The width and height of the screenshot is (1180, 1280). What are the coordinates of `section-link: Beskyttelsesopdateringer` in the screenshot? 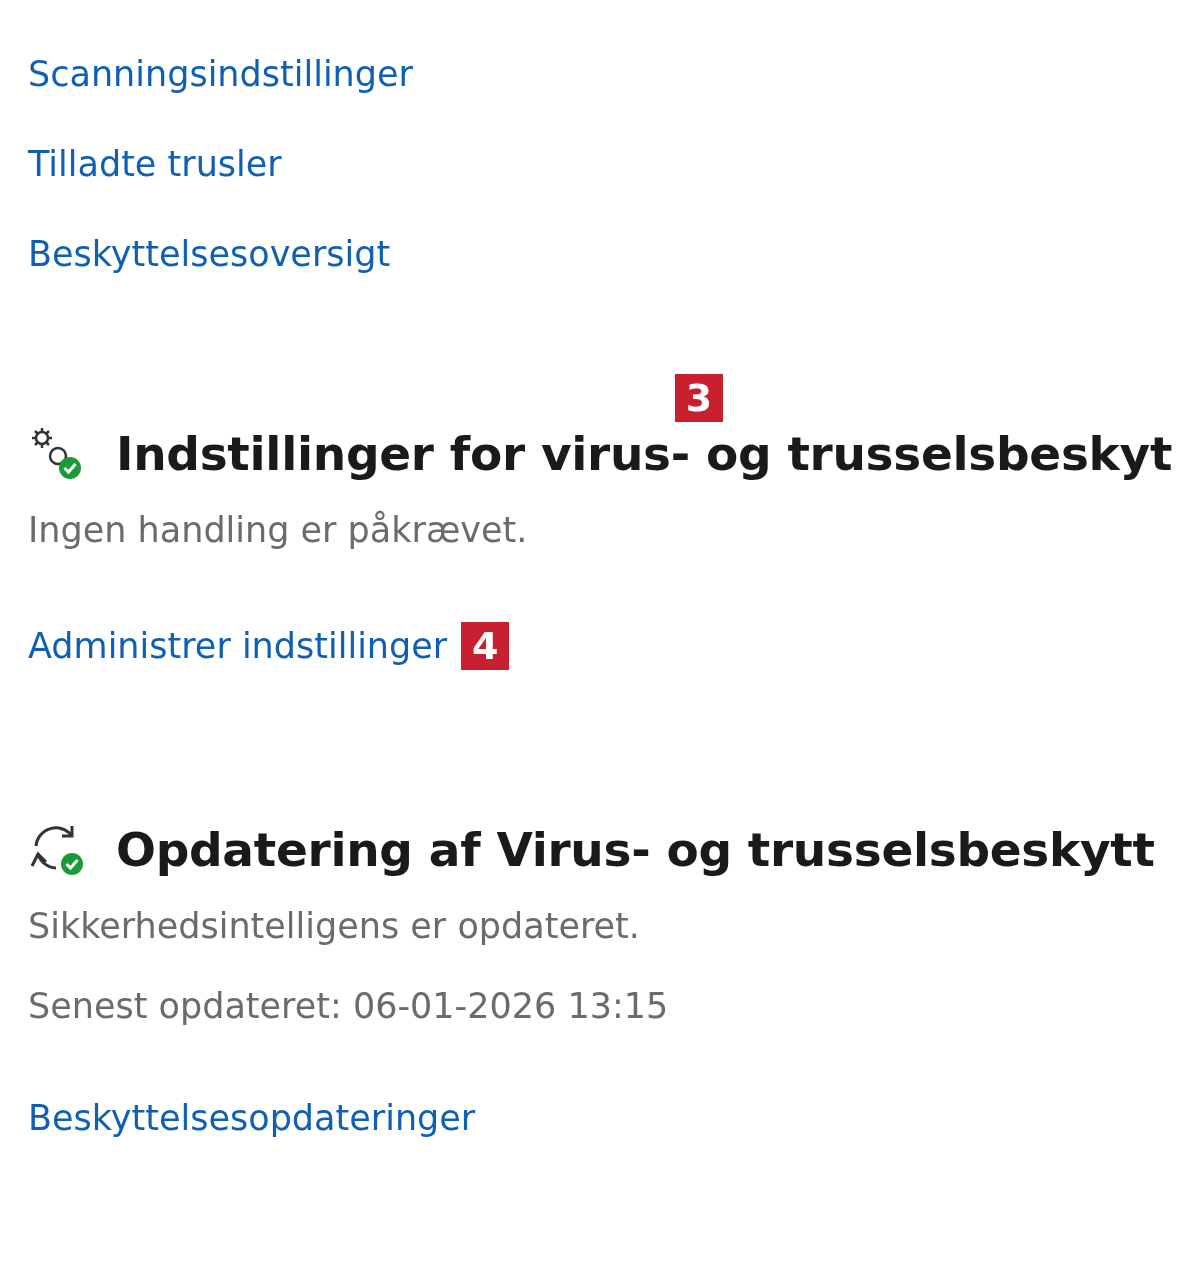 It's located at (252, 1118).